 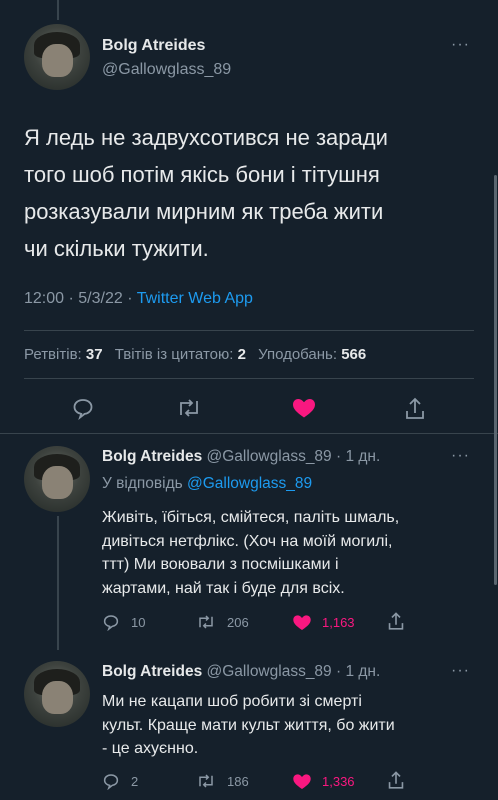 I want to click on retweet-count: 186, so click(x=238, y=781).